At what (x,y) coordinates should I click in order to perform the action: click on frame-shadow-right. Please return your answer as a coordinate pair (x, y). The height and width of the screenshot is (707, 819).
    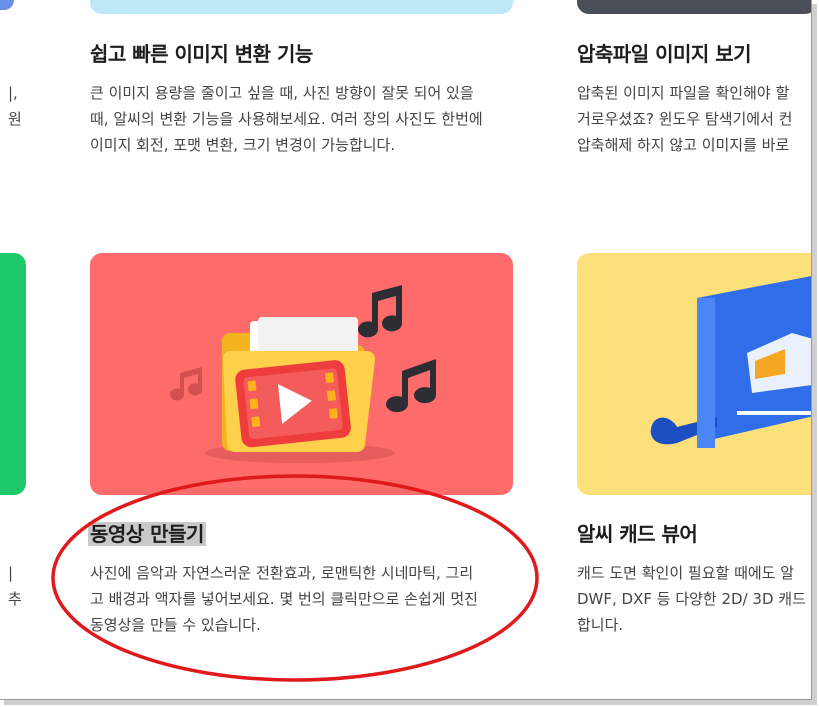
    Looking at the image, I should click on (814, 354).